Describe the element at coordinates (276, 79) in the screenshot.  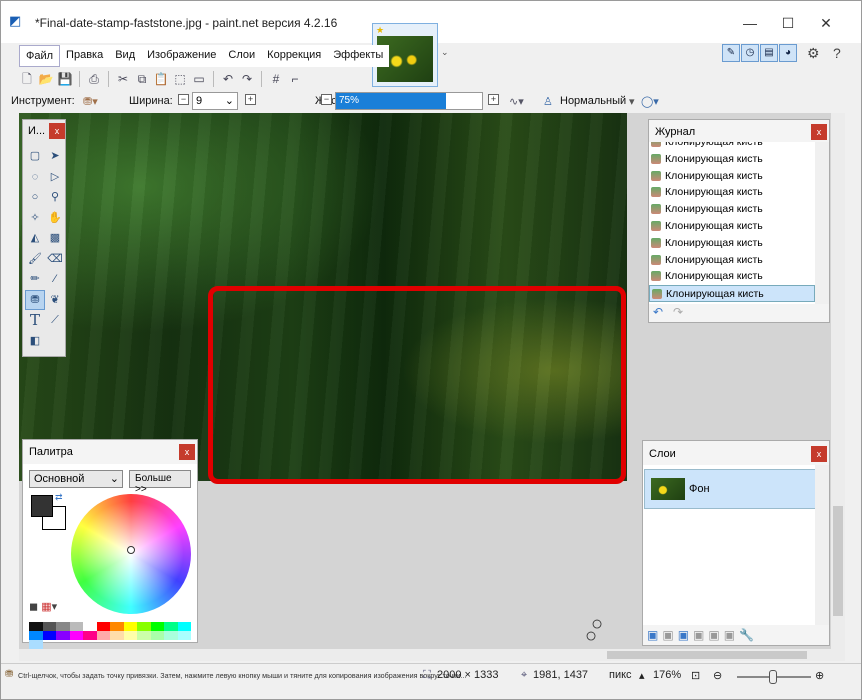
I see `grid-icon: #` at that location.